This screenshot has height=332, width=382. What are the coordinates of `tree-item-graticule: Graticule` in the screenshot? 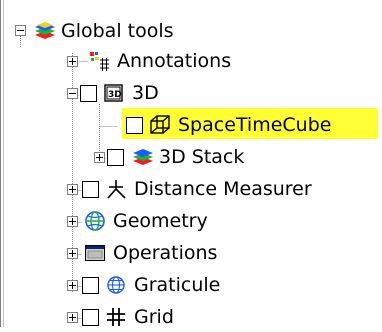 It's located at (151, 285).